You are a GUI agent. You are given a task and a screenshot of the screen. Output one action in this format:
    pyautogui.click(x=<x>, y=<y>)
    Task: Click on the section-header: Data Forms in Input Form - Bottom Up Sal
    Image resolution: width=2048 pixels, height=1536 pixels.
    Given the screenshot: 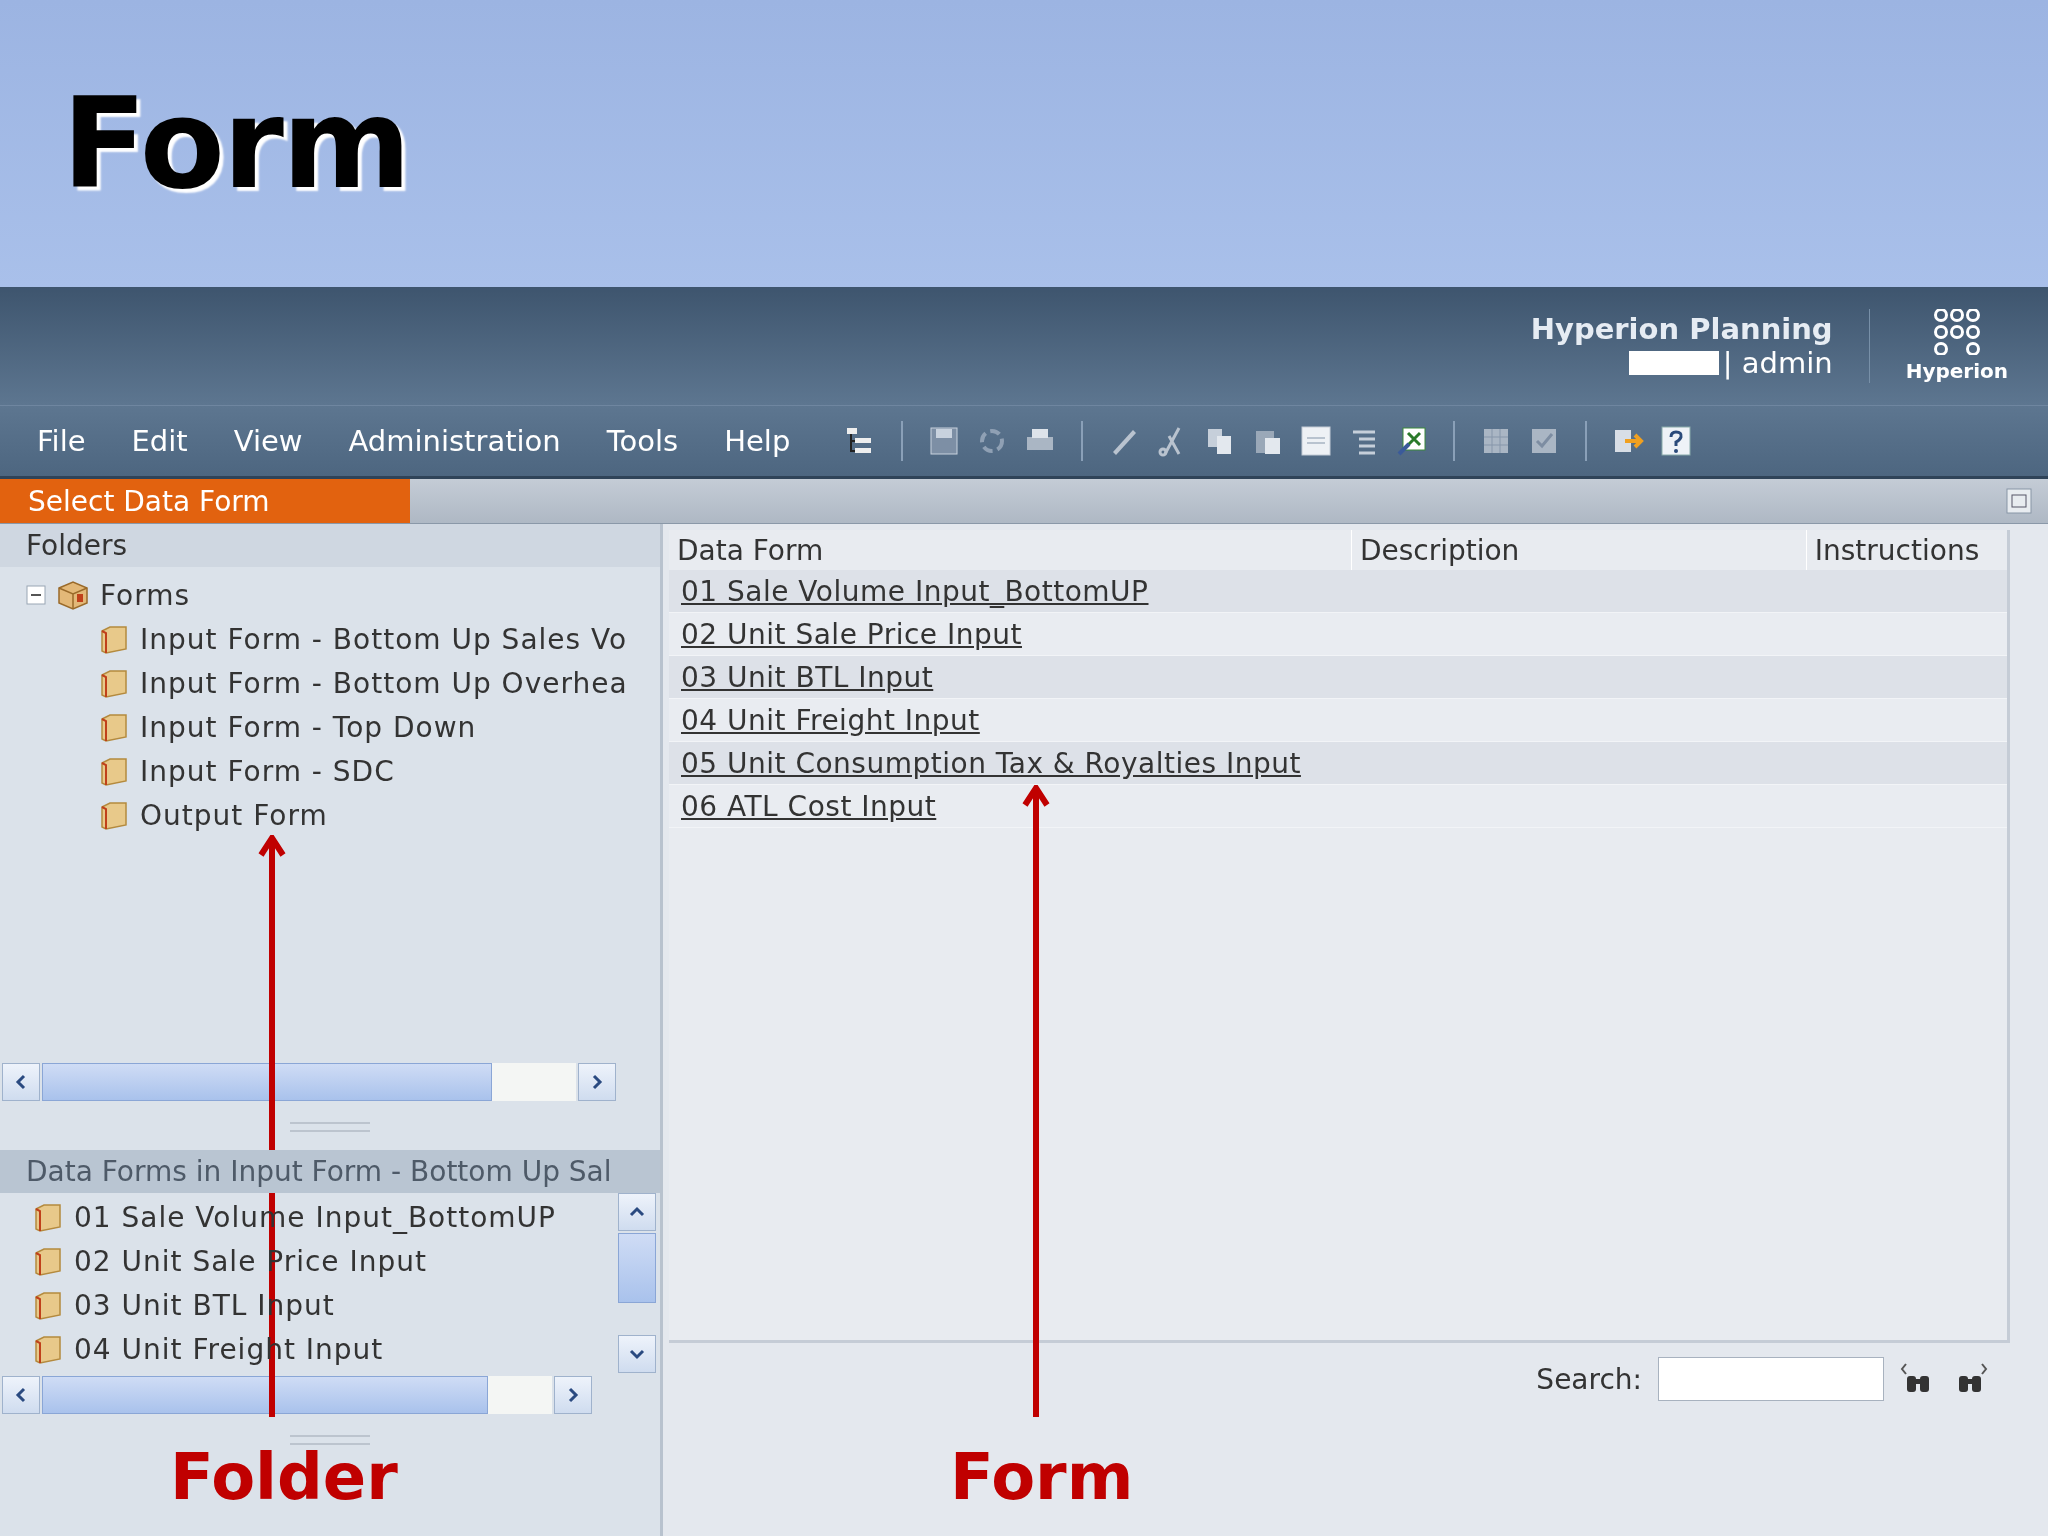 What is the action you would take?
    pyautogui.click(x=330, y=1171)
    